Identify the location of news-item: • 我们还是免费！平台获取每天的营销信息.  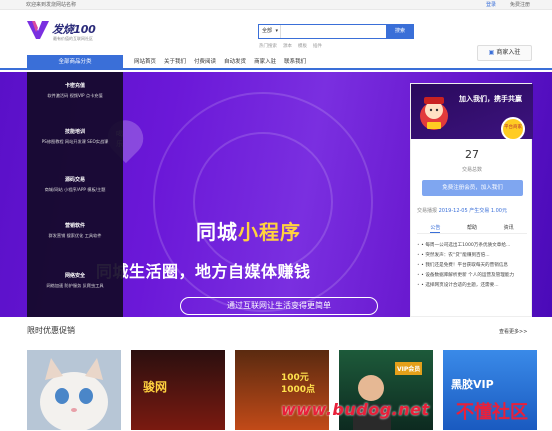
(473, 266).